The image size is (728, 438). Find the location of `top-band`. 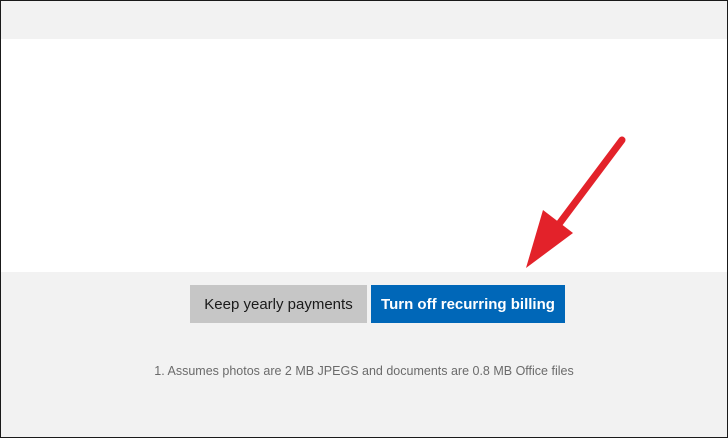

top-band is located at coordinates (364, 20).